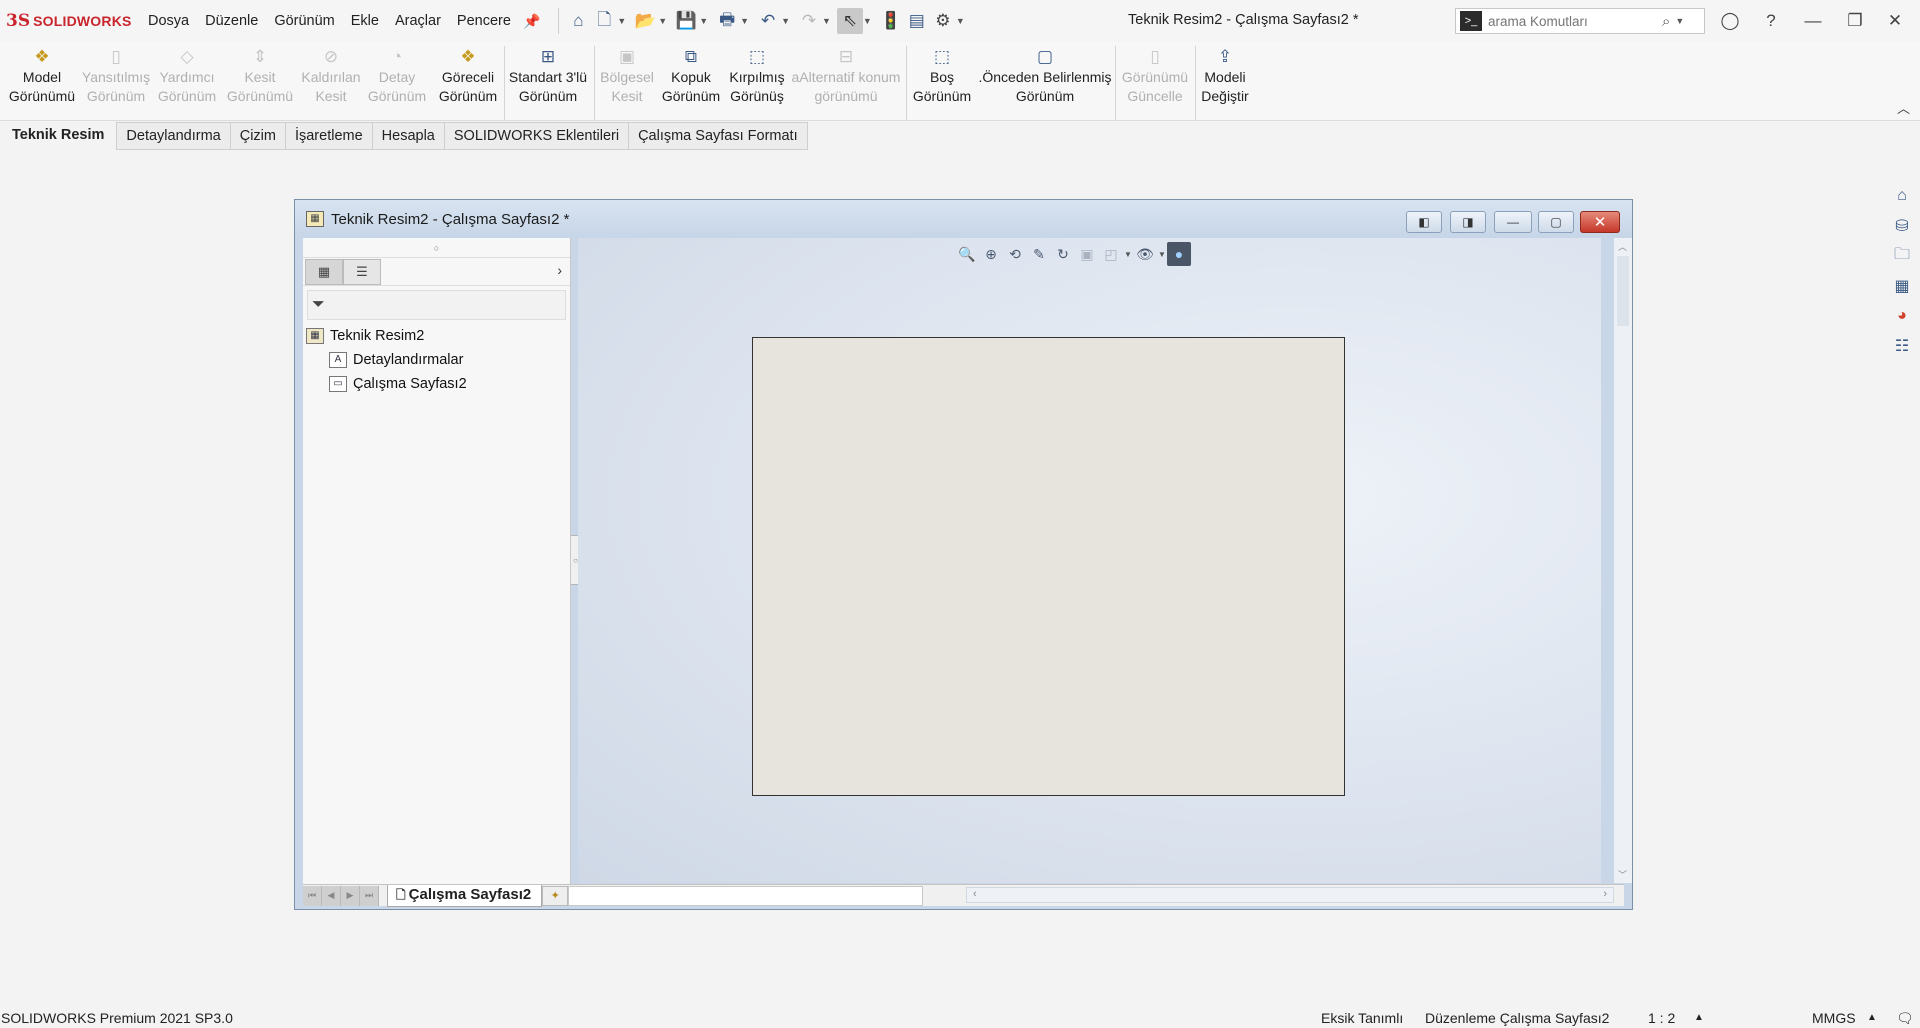 This screenshot has height=1028, width=1920. Describe the element at coordinates (312, 895) in the screenshot. I see `first-sheet-icon: ⏮` at that location.